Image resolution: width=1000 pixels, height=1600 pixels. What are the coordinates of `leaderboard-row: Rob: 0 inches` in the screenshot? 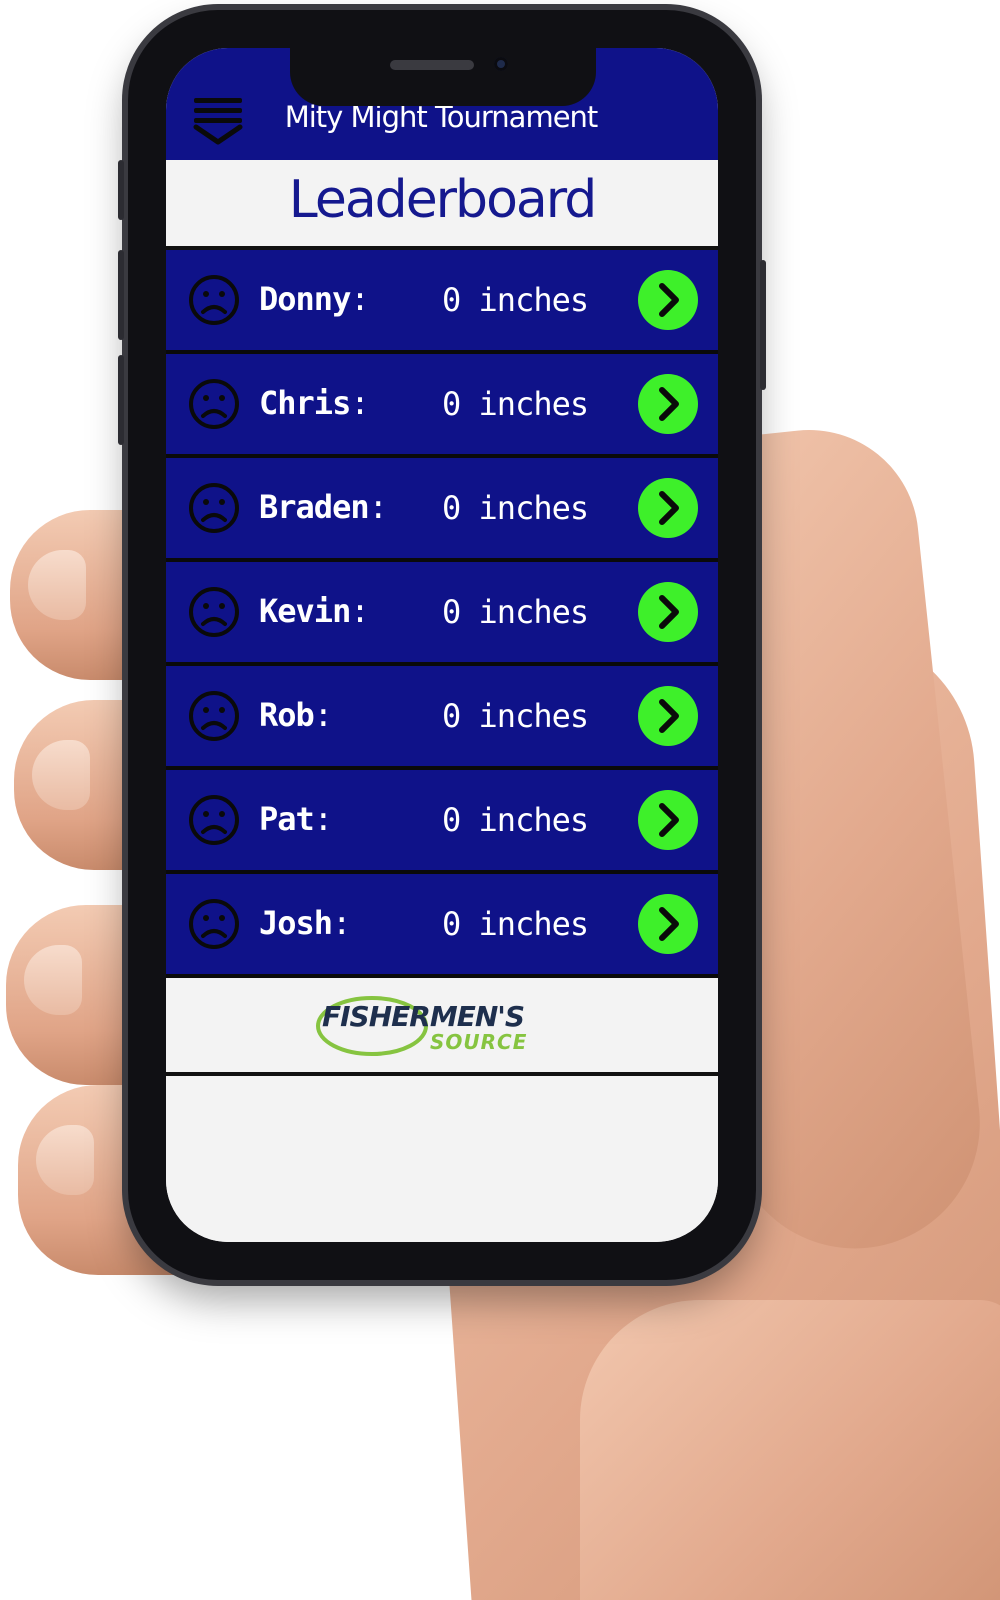 It's located at (442, 718).